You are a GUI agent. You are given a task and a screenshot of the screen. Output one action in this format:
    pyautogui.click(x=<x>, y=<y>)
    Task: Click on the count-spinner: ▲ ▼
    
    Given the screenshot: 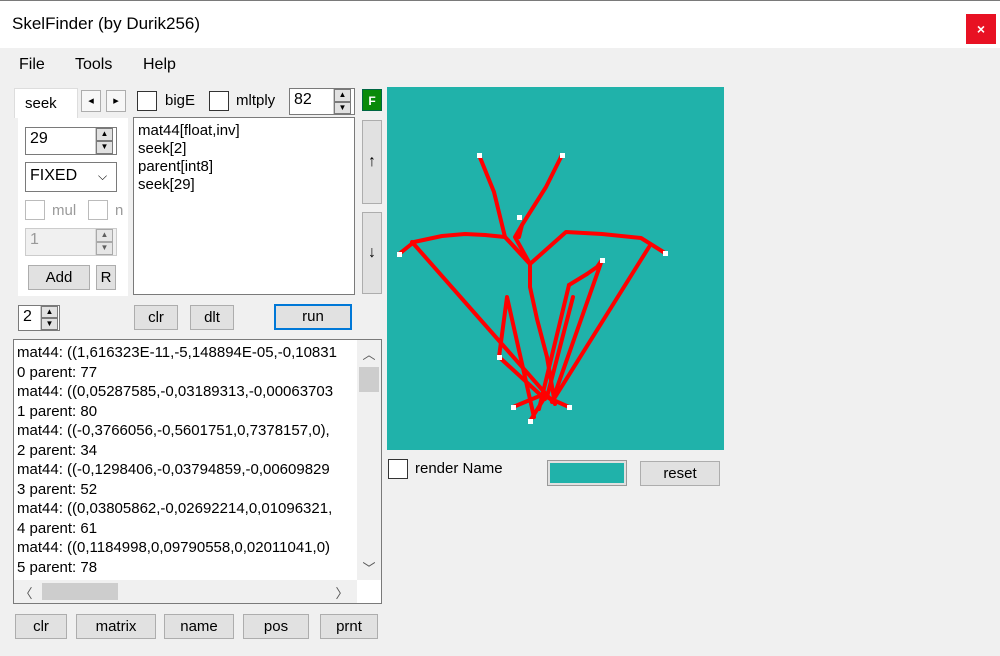 What is the action you would take?
    pyautogui.click(x=342, y=101)
    